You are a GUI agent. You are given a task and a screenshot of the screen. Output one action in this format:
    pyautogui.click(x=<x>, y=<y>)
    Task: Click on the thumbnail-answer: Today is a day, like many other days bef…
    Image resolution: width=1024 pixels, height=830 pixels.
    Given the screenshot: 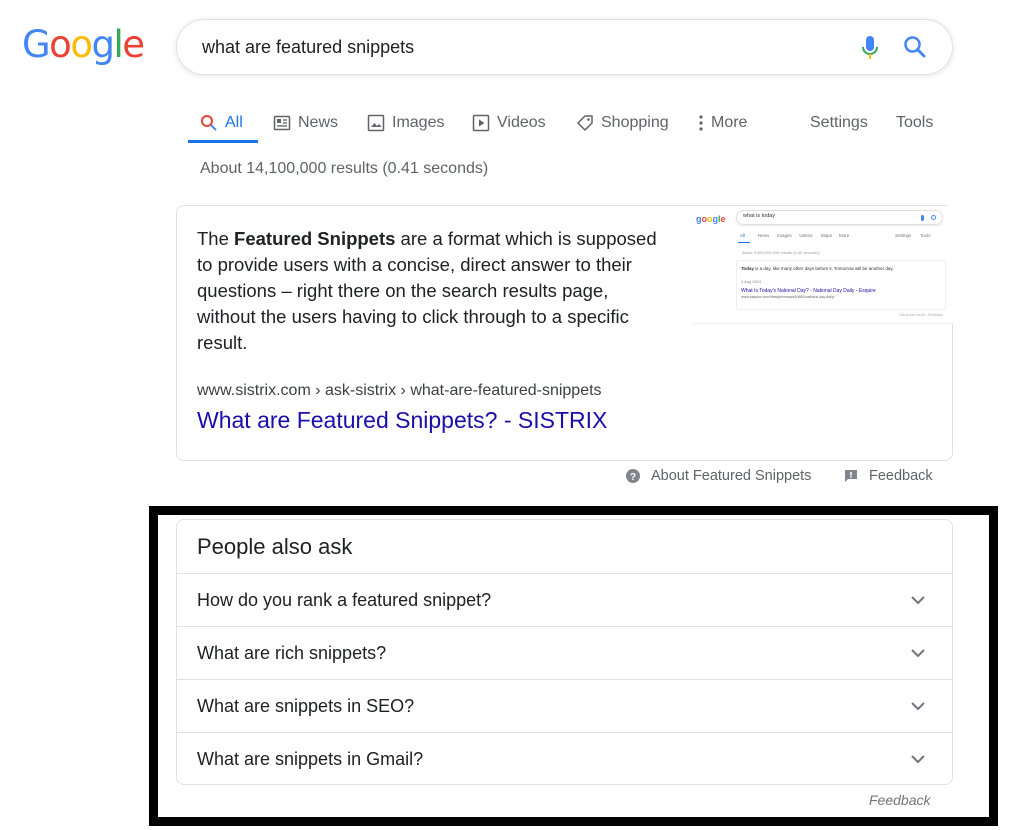 What is the action you would take?
    pyautogui.click(x=841, y=269)
    